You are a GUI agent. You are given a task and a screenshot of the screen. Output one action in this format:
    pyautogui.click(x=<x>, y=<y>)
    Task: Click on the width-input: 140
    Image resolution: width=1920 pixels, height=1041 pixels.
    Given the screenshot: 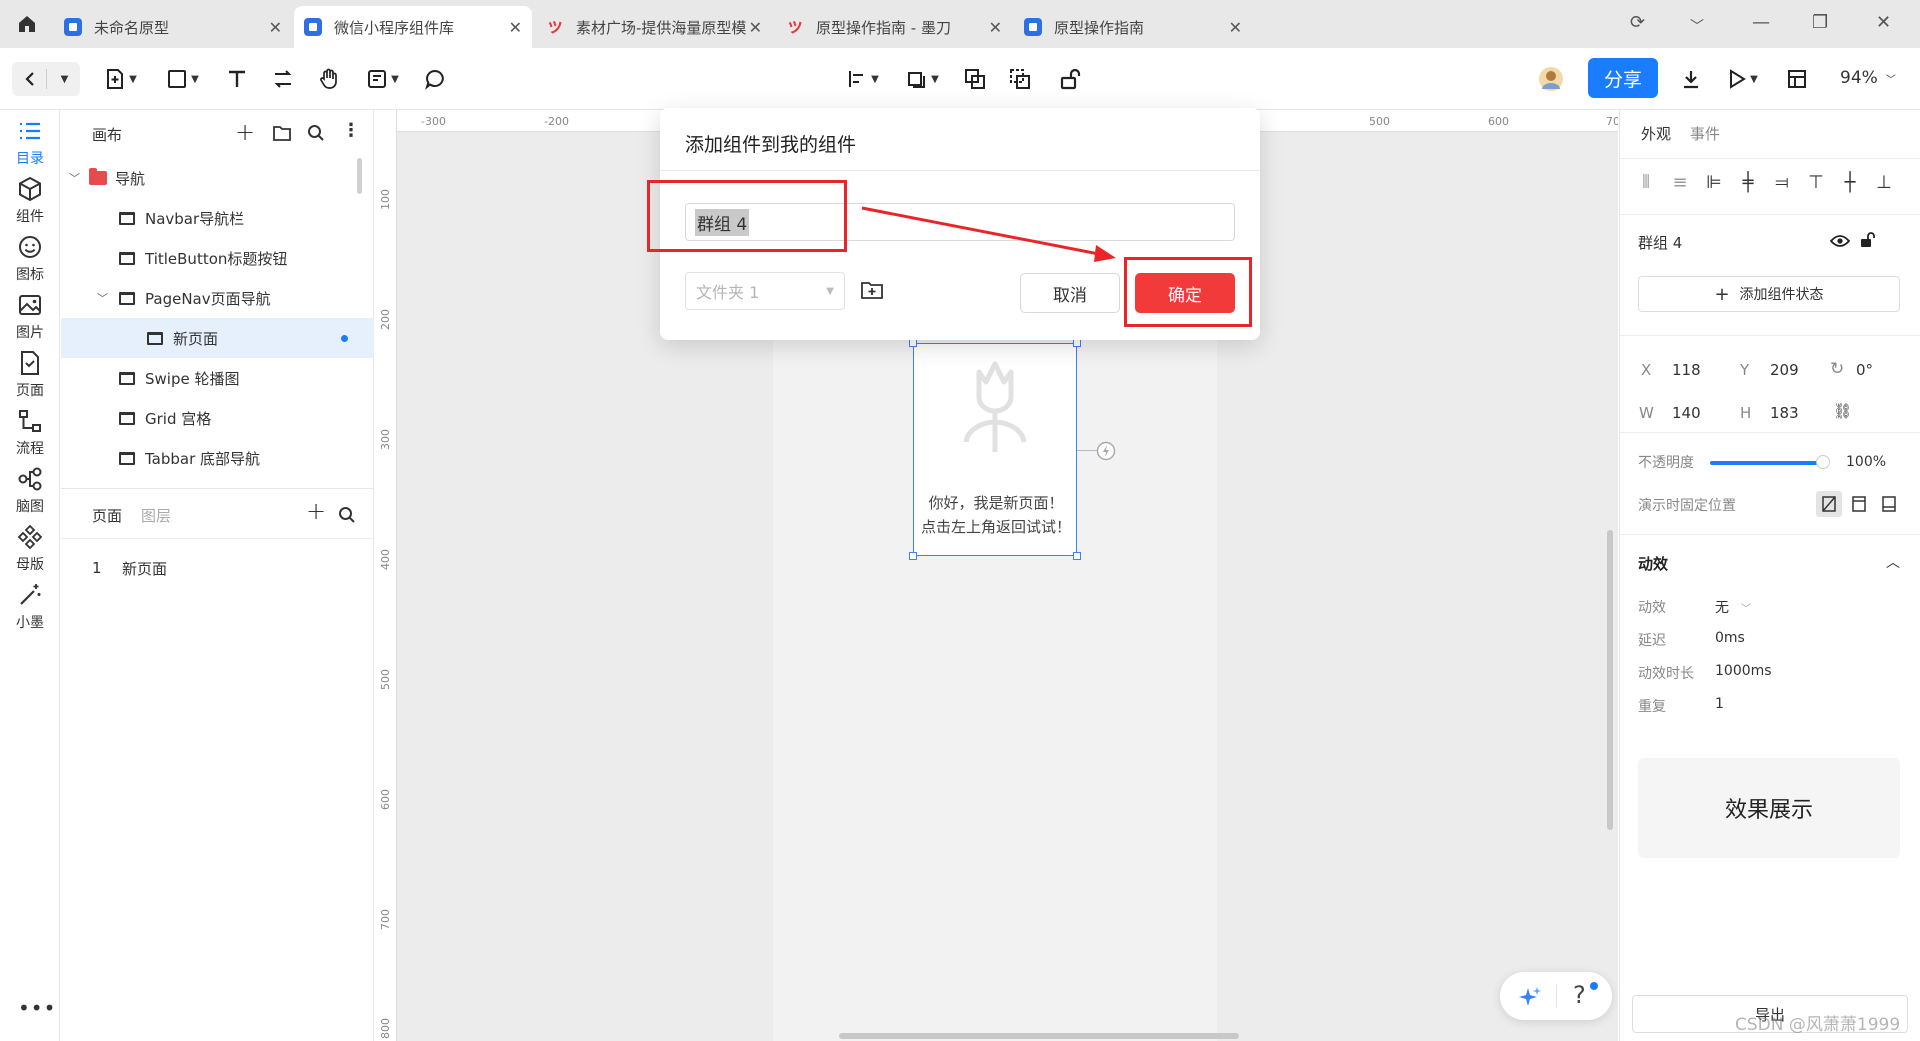 What is the action you would take?
    pyautogui.click(x=1686, y=413)
    